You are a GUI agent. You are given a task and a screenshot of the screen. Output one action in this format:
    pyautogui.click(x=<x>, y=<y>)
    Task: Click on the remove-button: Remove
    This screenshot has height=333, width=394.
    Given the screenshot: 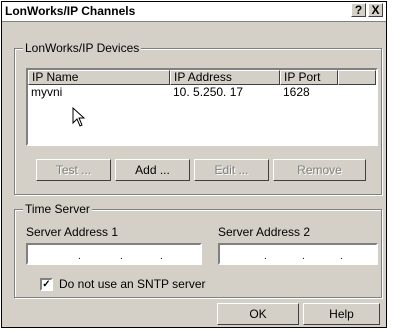 What is the action you would take?
    pyautogui.click(x=319, y=170)
    